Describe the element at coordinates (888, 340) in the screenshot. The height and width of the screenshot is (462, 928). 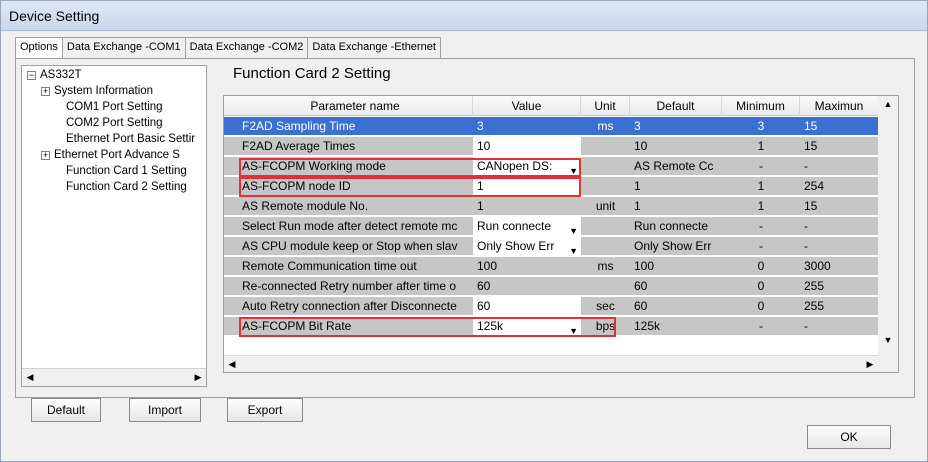
I see `scroll-down-icon: ▼` at that location.